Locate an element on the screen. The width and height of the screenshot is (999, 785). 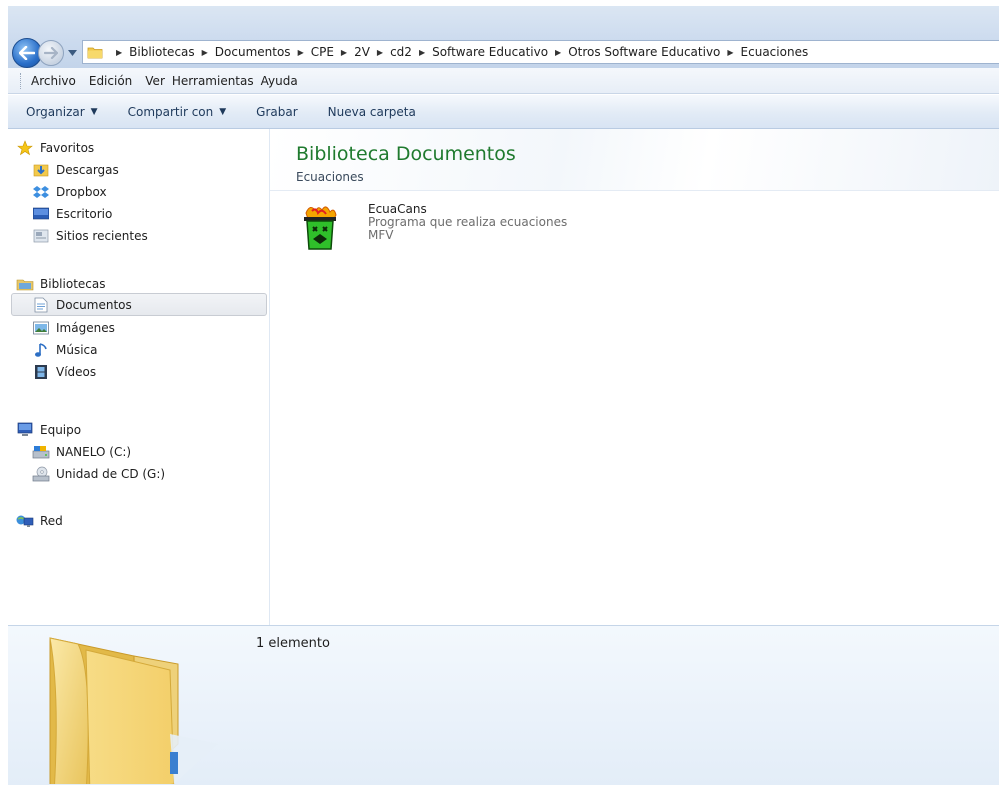
organize-button: Organizar ▼ is located at coordinates (62, 112).